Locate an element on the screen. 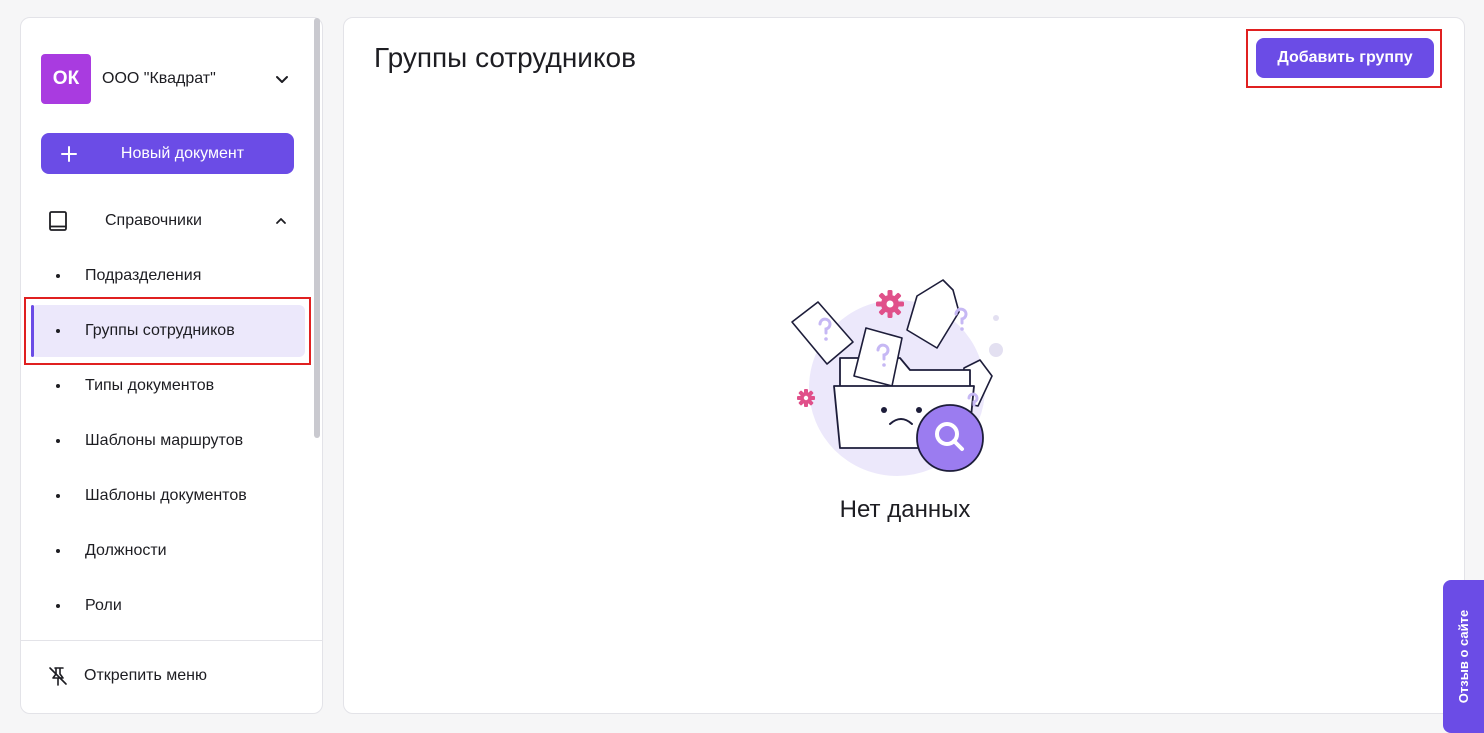  sidebar-item-departments: Подразделения is located at coordinates (168, 276).